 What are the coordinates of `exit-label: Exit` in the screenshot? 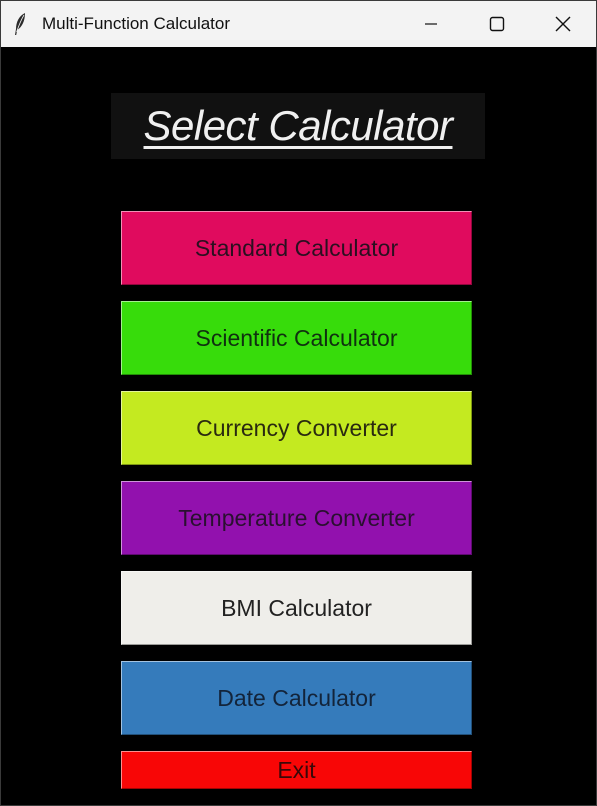 It's located at (296, 769).